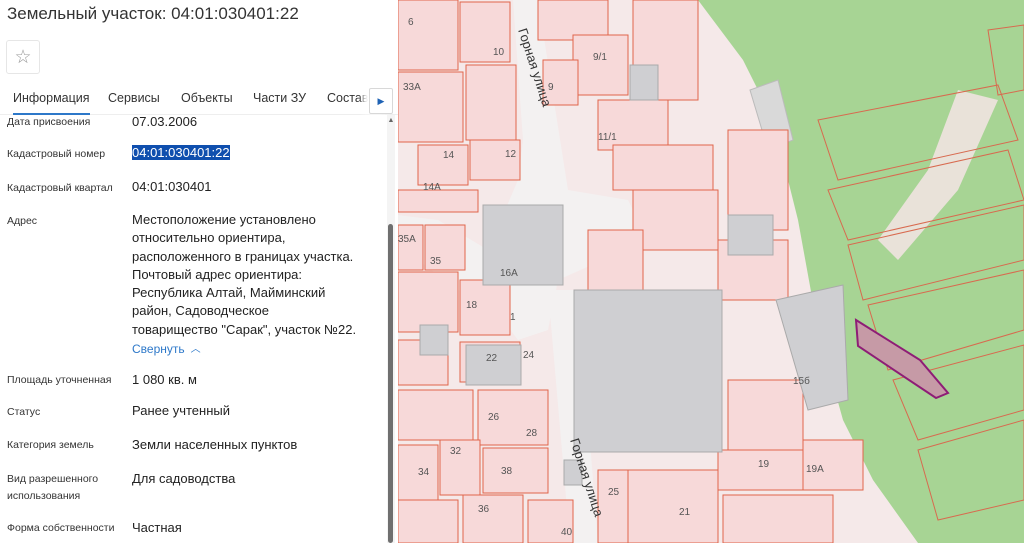 This screenshot has width=1024, height=543. What do you see at coordinates (511, 154) in the screenshot?
I see `parcel-label: 12` at bounding box center [511, 154].